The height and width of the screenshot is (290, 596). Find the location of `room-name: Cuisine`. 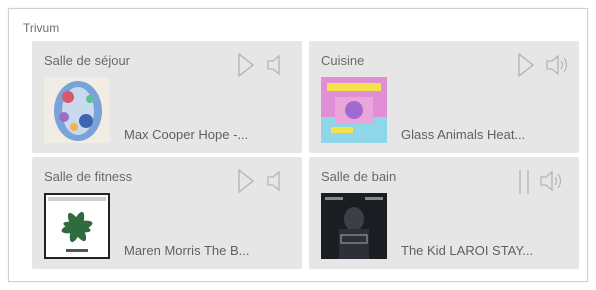

room-name: Cuisine is located at coordinates (343, 60).